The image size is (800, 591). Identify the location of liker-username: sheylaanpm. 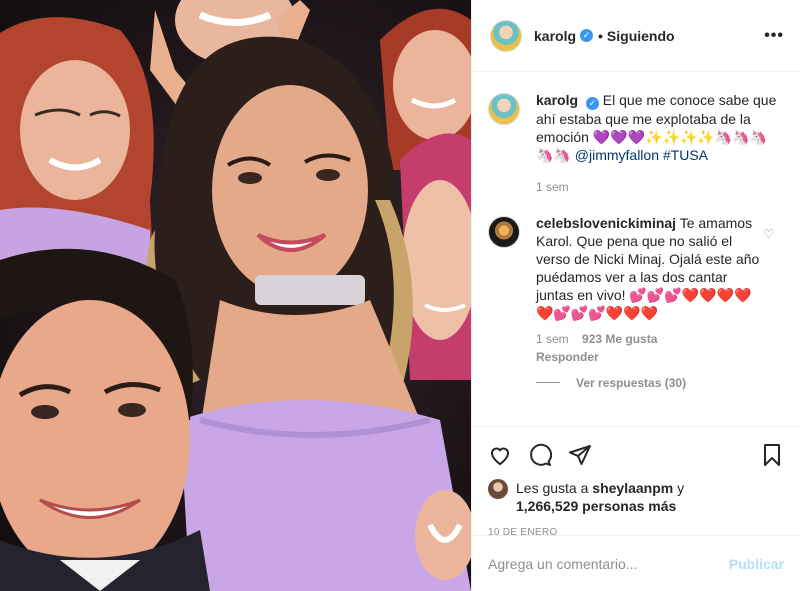
(632, 488).